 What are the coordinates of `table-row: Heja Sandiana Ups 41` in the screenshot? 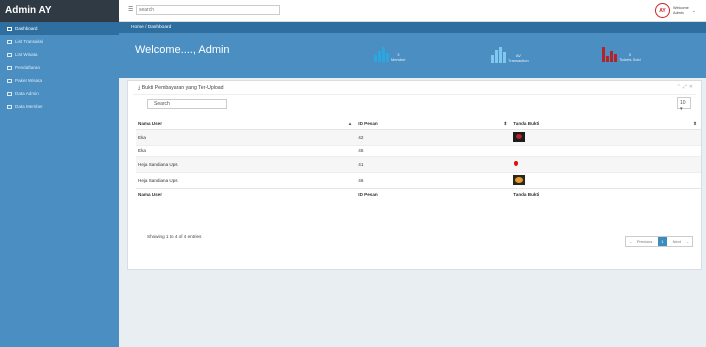 It's located at (418, 163).